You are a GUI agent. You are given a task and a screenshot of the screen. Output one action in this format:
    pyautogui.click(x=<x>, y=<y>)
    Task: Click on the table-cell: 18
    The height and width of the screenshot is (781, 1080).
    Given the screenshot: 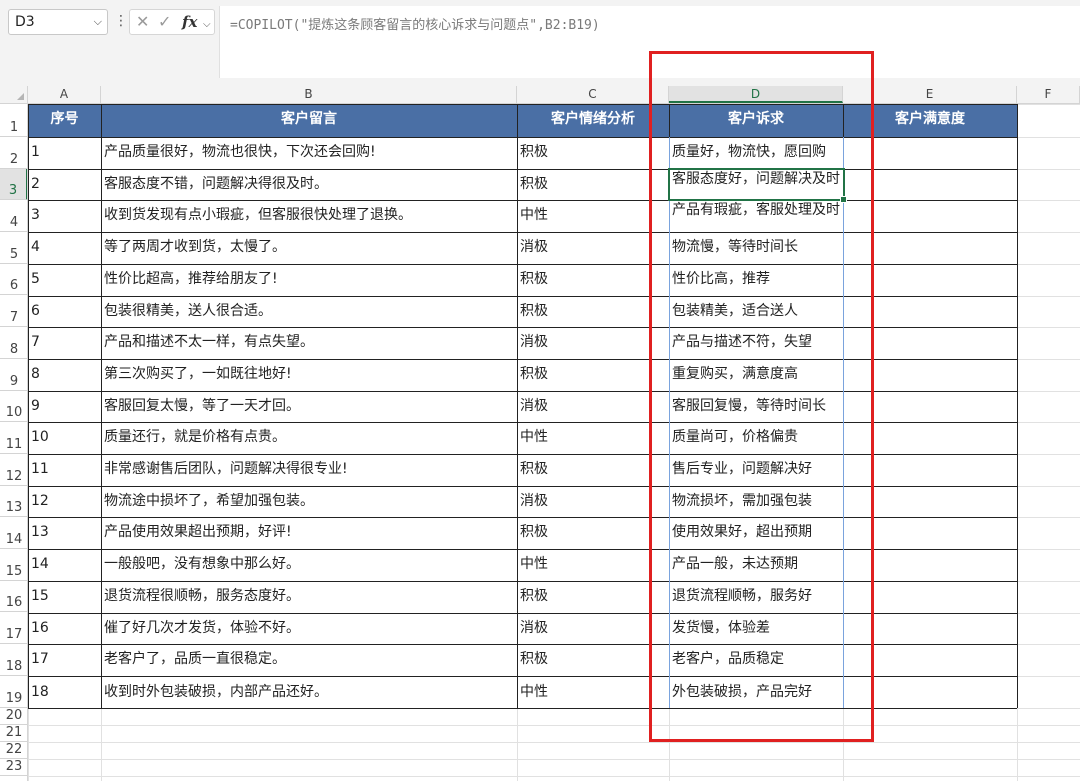 What is the action you would take?
    pyautogui.click(x=64, y=692)
    